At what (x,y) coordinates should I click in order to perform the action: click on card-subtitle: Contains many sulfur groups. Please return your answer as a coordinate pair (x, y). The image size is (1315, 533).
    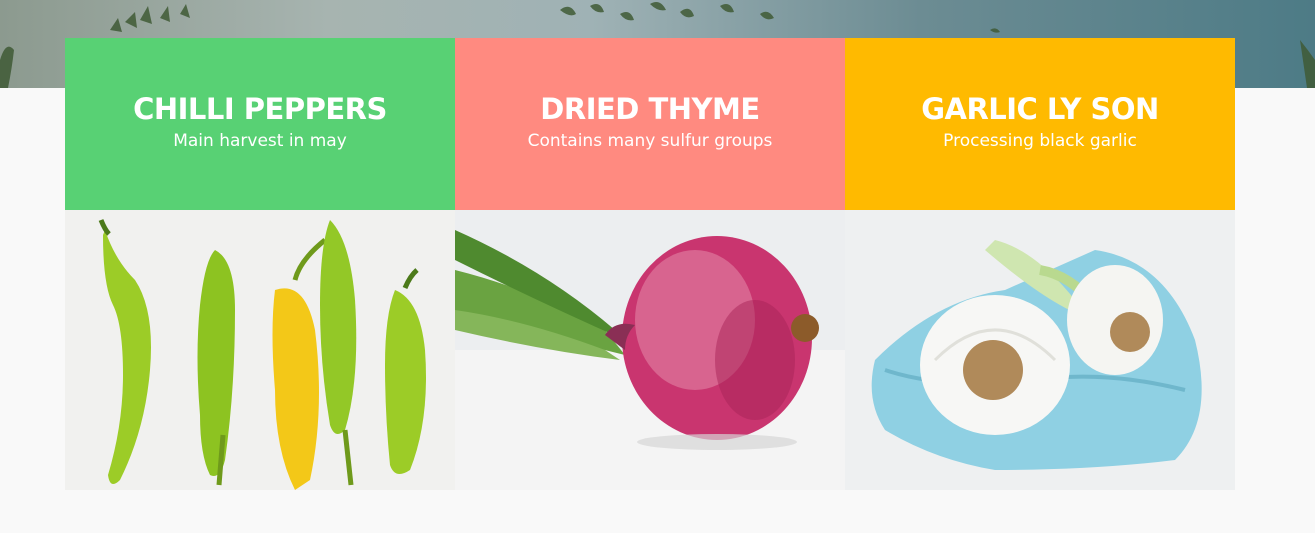
    Looking at the image, I should click on (650, 141).